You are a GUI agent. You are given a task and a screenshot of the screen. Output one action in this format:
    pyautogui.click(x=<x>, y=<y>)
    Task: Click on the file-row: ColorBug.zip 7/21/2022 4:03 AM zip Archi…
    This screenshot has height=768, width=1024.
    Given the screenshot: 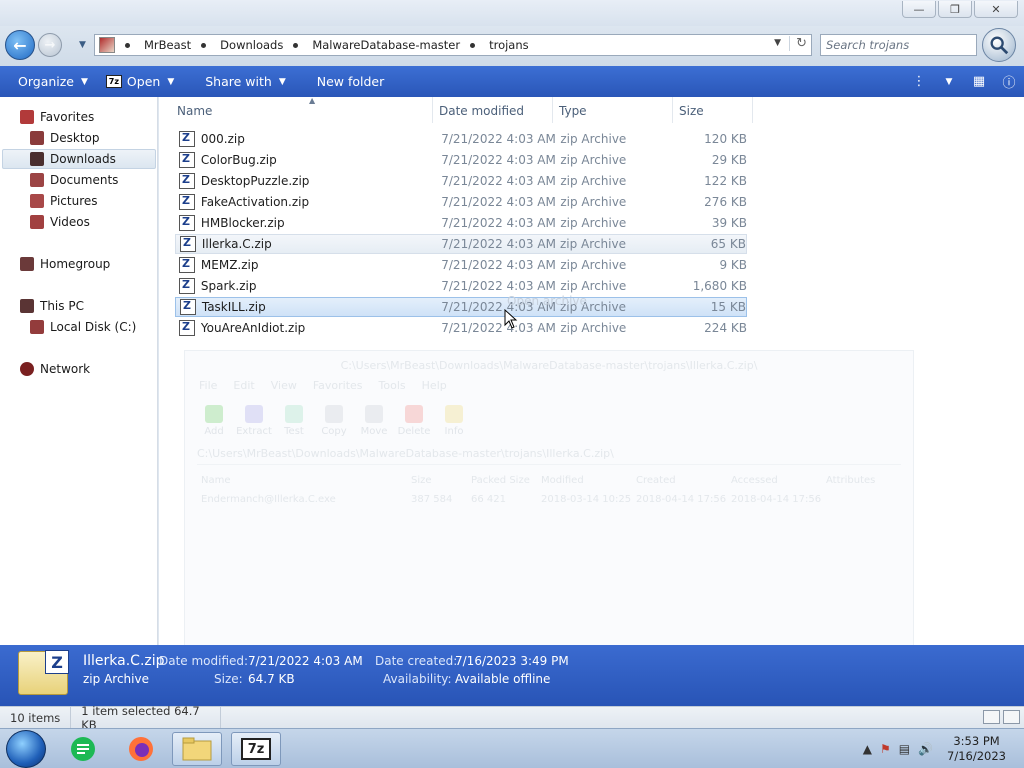 What is the action you would take?
    pyautogui.click(x=461, y=160)
    